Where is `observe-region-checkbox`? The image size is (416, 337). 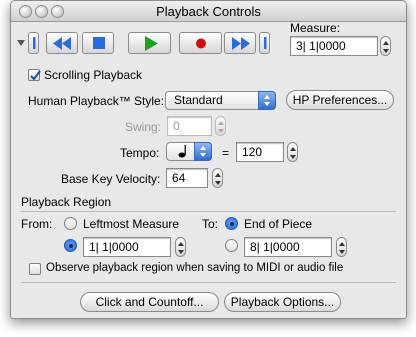 observe-region-checkbox is located at coordinates (35, 269).